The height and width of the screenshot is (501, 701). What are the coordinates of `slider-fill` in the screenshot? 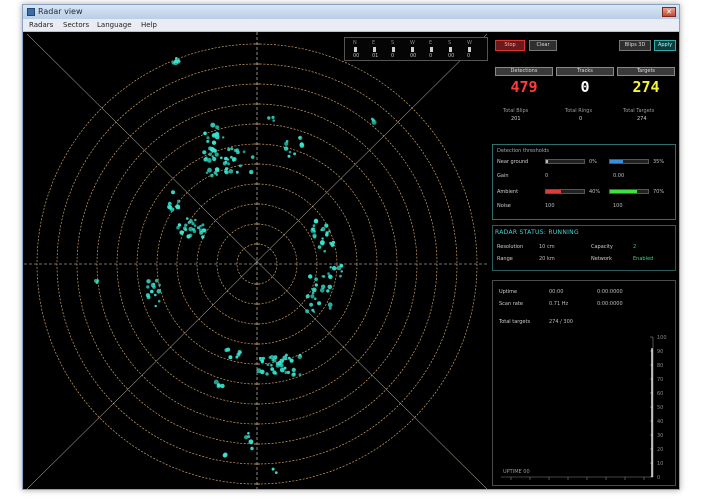 It's located at (617, 161).